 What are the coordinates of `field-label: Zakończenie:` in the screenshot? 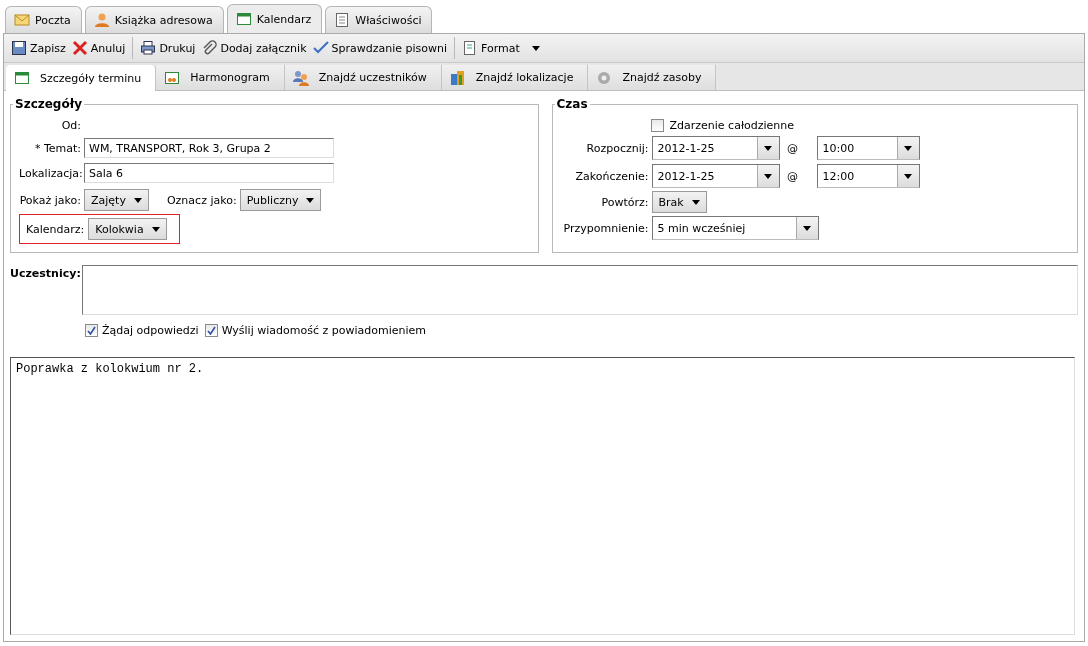 It's located at (611, 176).